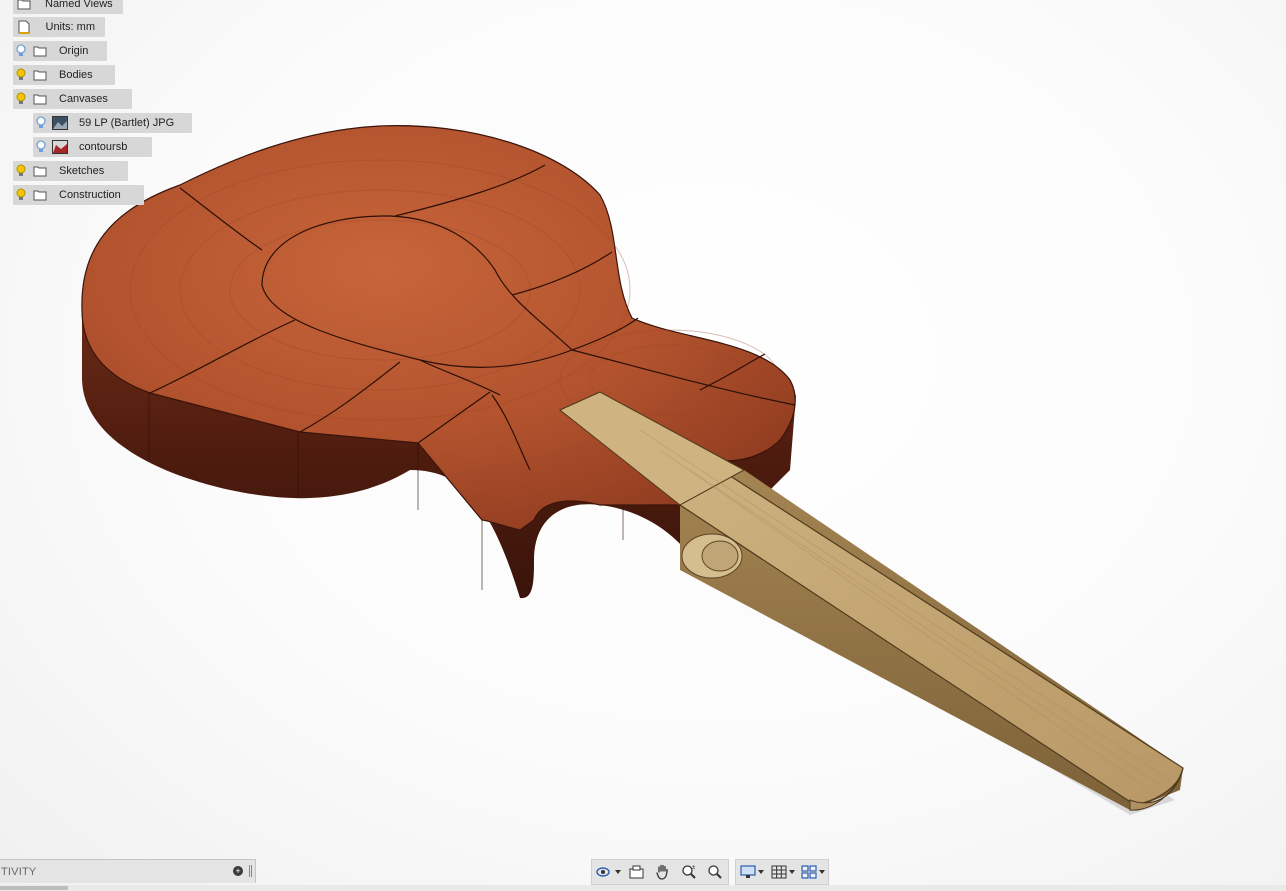 The height and width of the screenshot is (891, 1286). I want to click on browser-item-origin: Origin, so click(60, 51).